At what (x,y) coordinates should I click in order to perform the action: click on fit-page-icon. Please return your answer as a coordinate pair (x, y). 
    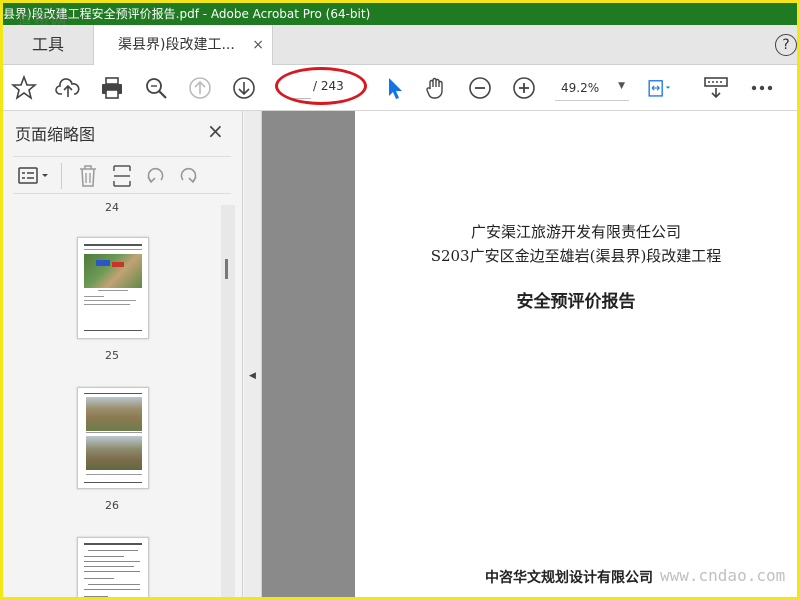
    Looking at the image, I should click on (660, 88).